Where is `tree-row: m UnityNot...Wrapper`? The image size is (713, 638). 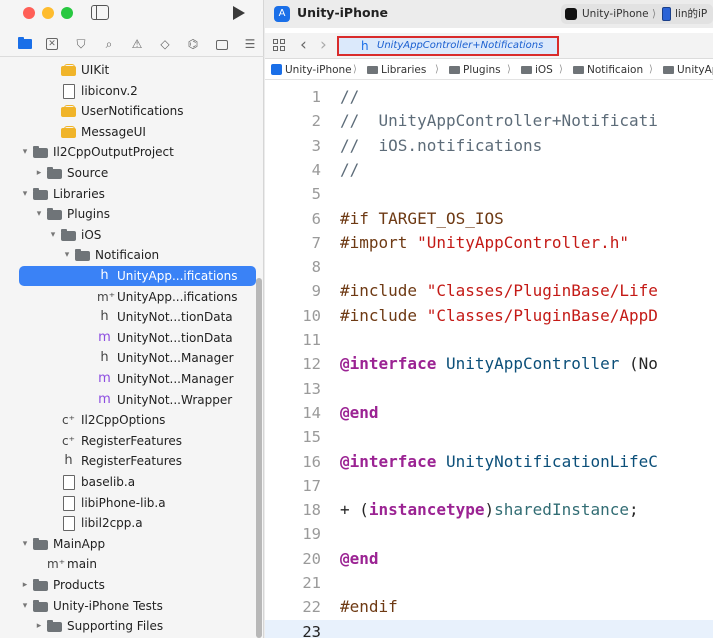 tree-row: m UnityNot...Wrapper is located at coordinates (128, 400).